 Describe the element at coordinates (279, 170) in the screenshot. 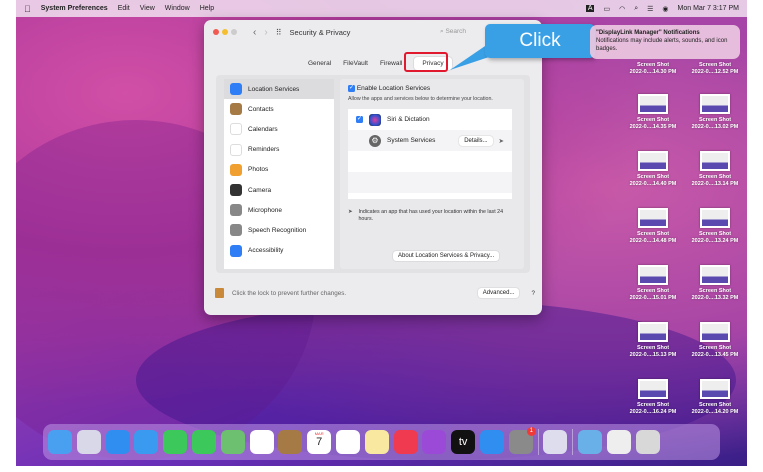

I see `sidebar-item: Photos` at that location.